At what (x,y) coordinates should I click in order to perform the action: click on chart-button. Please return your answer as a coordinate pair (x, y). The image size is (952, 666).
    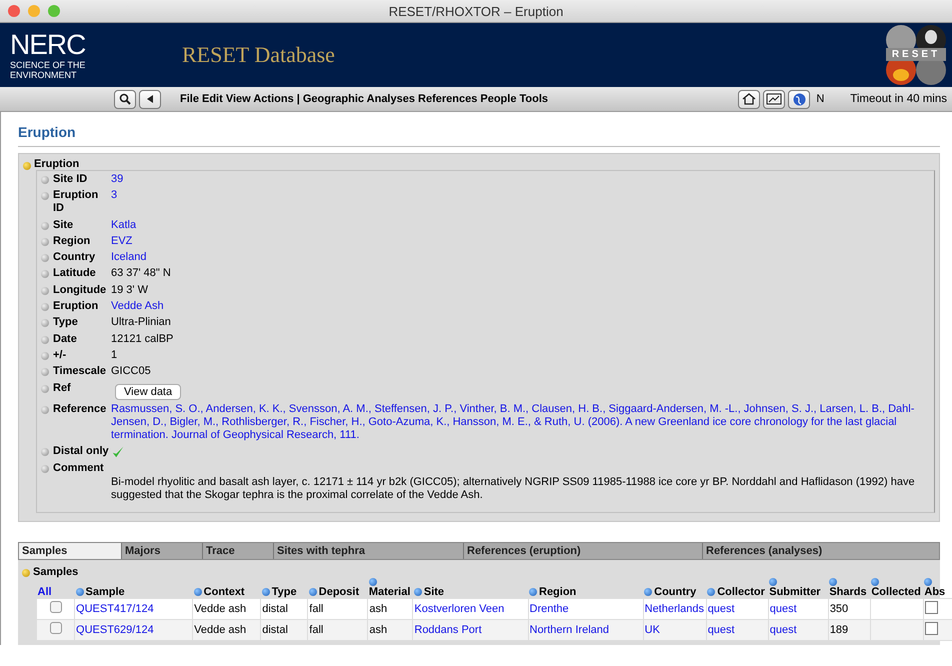
    Looking at the image, I should click on (774, 99).